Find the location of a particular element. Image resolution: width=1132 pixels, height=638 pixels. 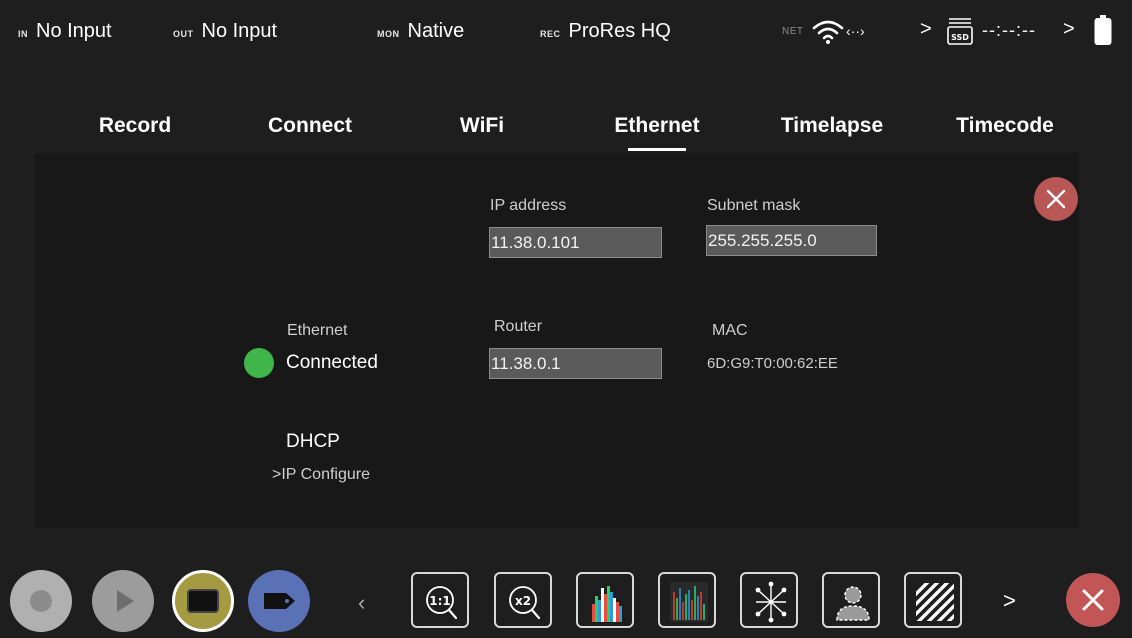

zebra-stripes-icon is located at coordinates (935, 602).